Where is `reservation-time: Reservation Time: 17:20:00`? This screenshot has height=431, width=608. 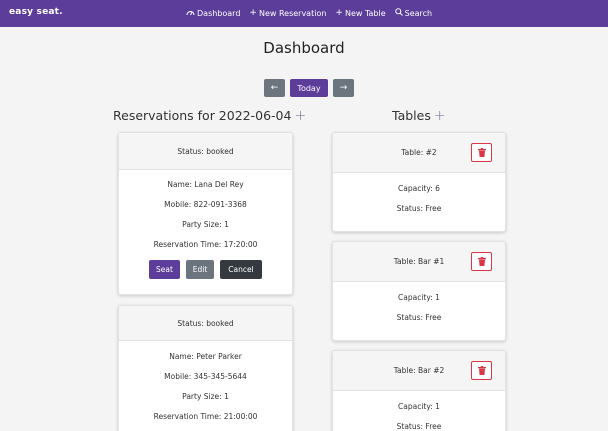
reservation-time: Reservation Time: 17:20:00 is located at coordinates (205, 244).